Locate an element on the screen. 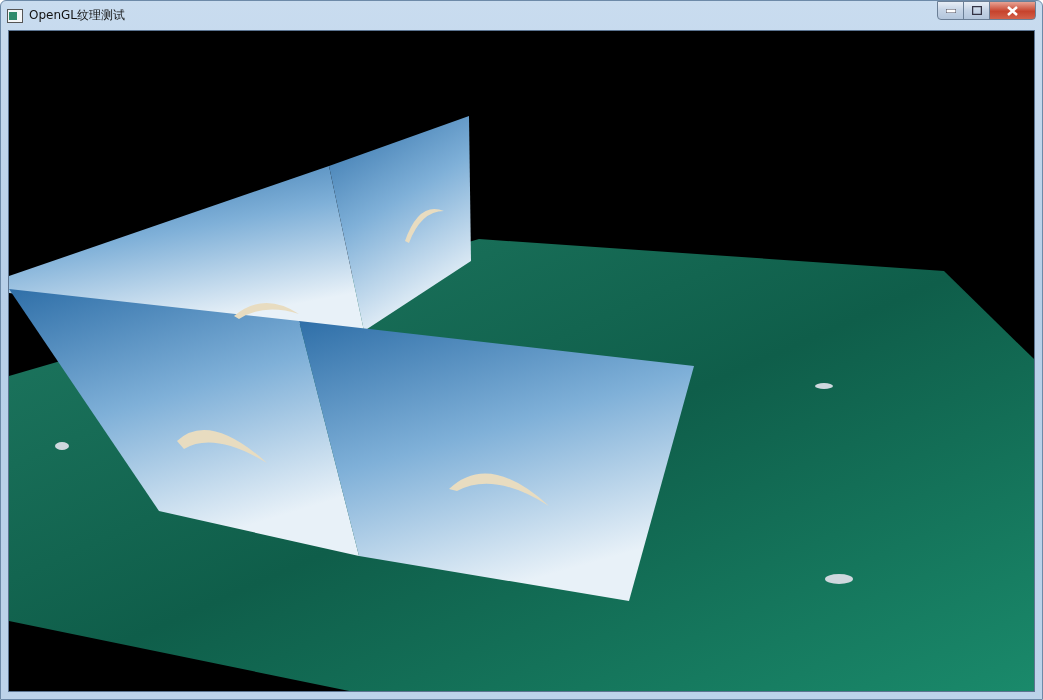 Image resolution: width=1043 pixels, height=700 pixels. window-title: OpenGL纹理测试 is located at coordinates (78, 15).